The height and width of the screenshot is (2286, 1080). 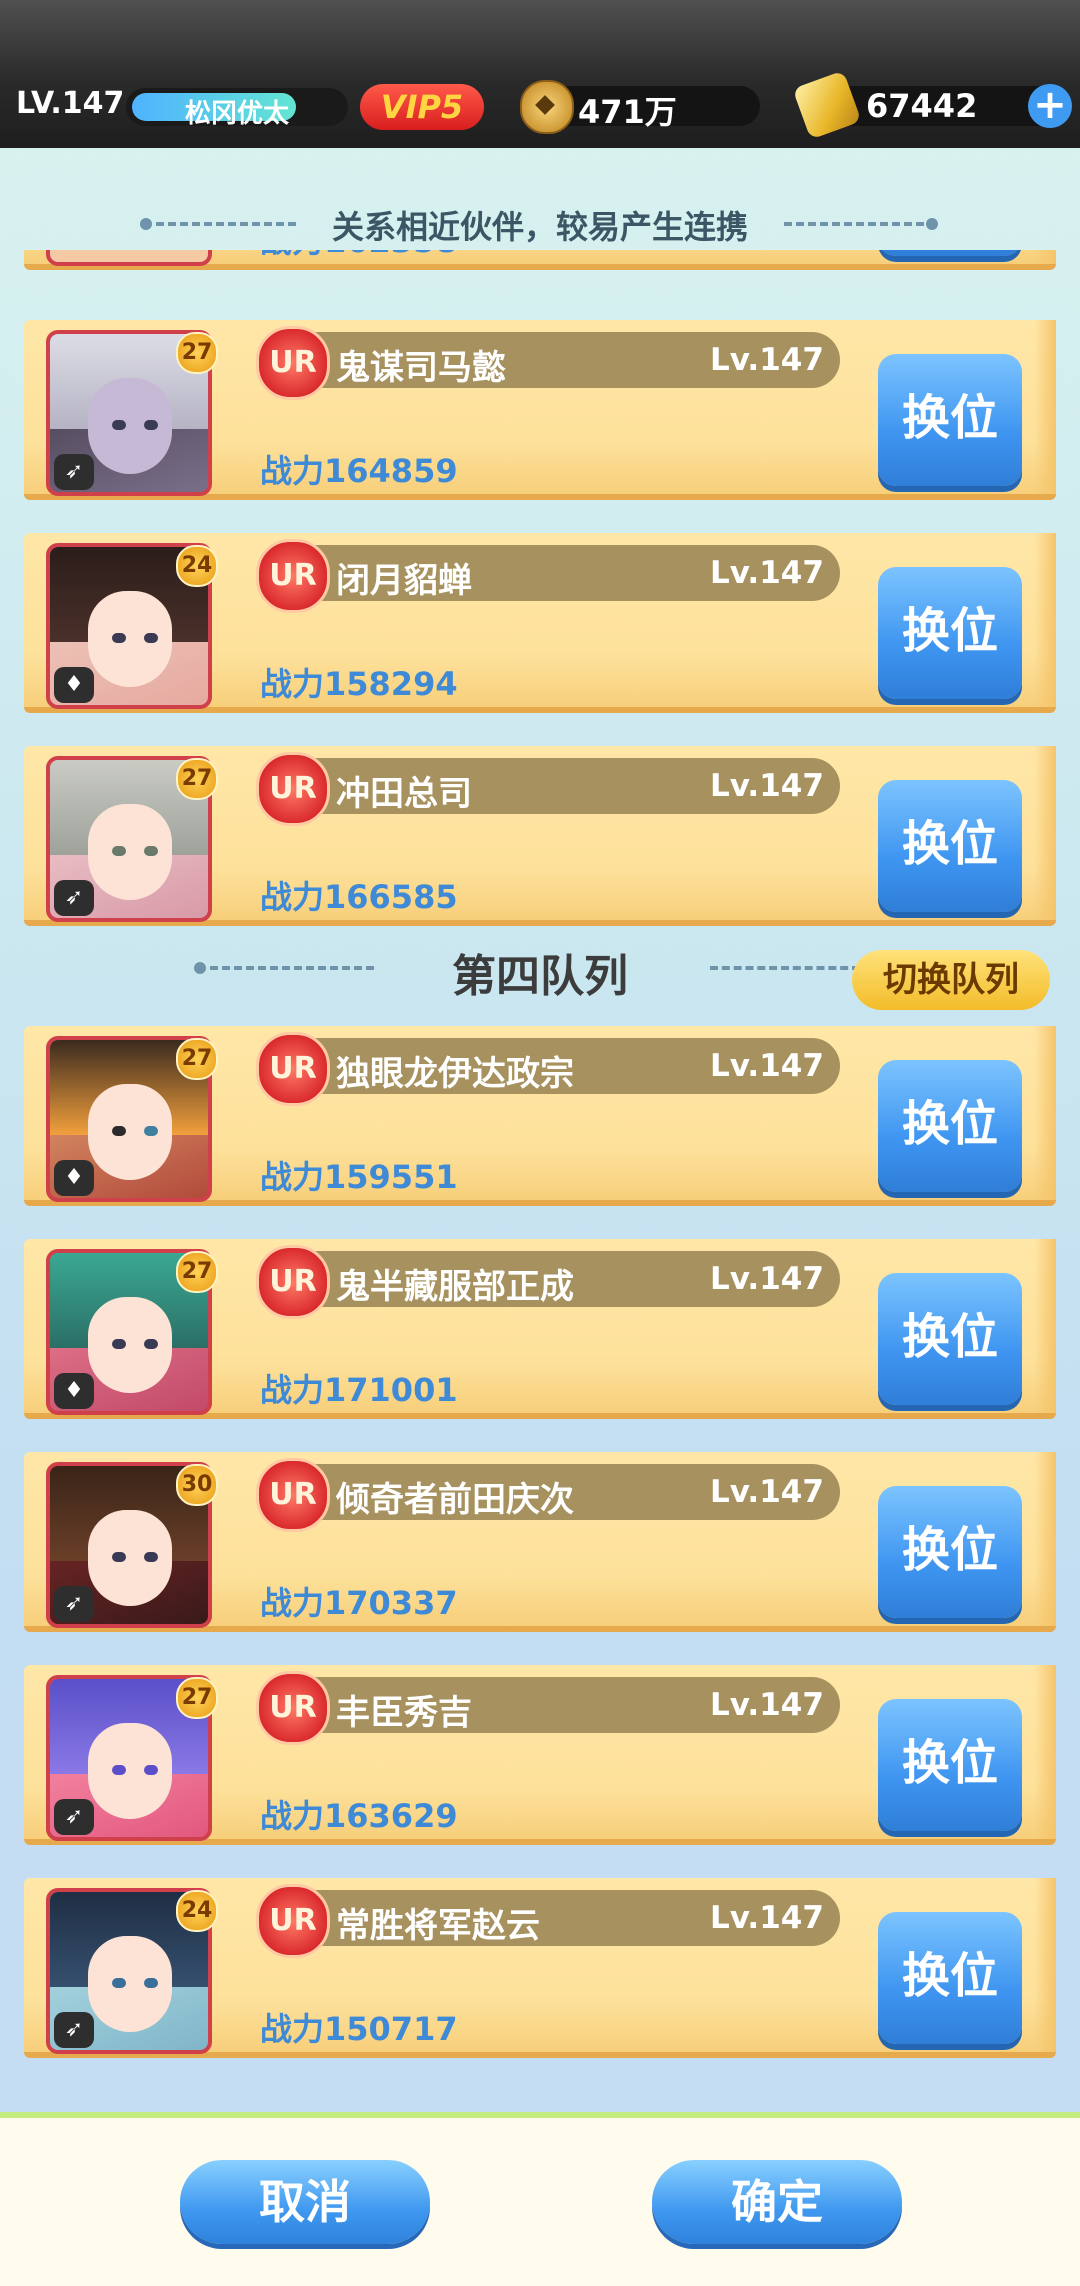 What do you see at coordinates (359, 1603) in the screenshot?
I see `hero-power: 战力170337` at bounding box center [359, 1603].